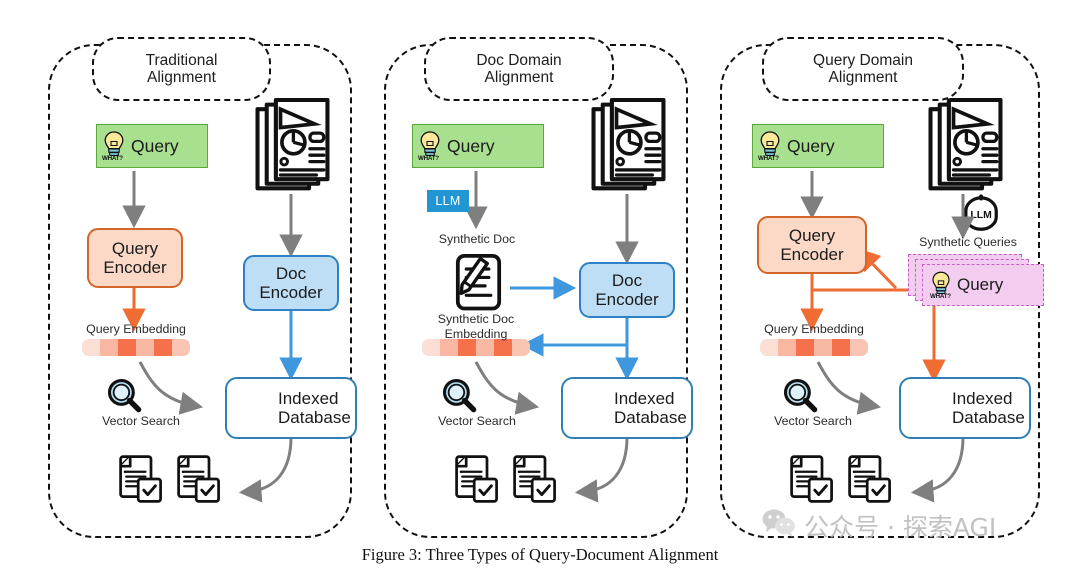 Image resolution: width=1080 pixels, height=577 pixels. I want to click on synthetic-queries-stack-p3: WHAT? Query, so click(976, 284).